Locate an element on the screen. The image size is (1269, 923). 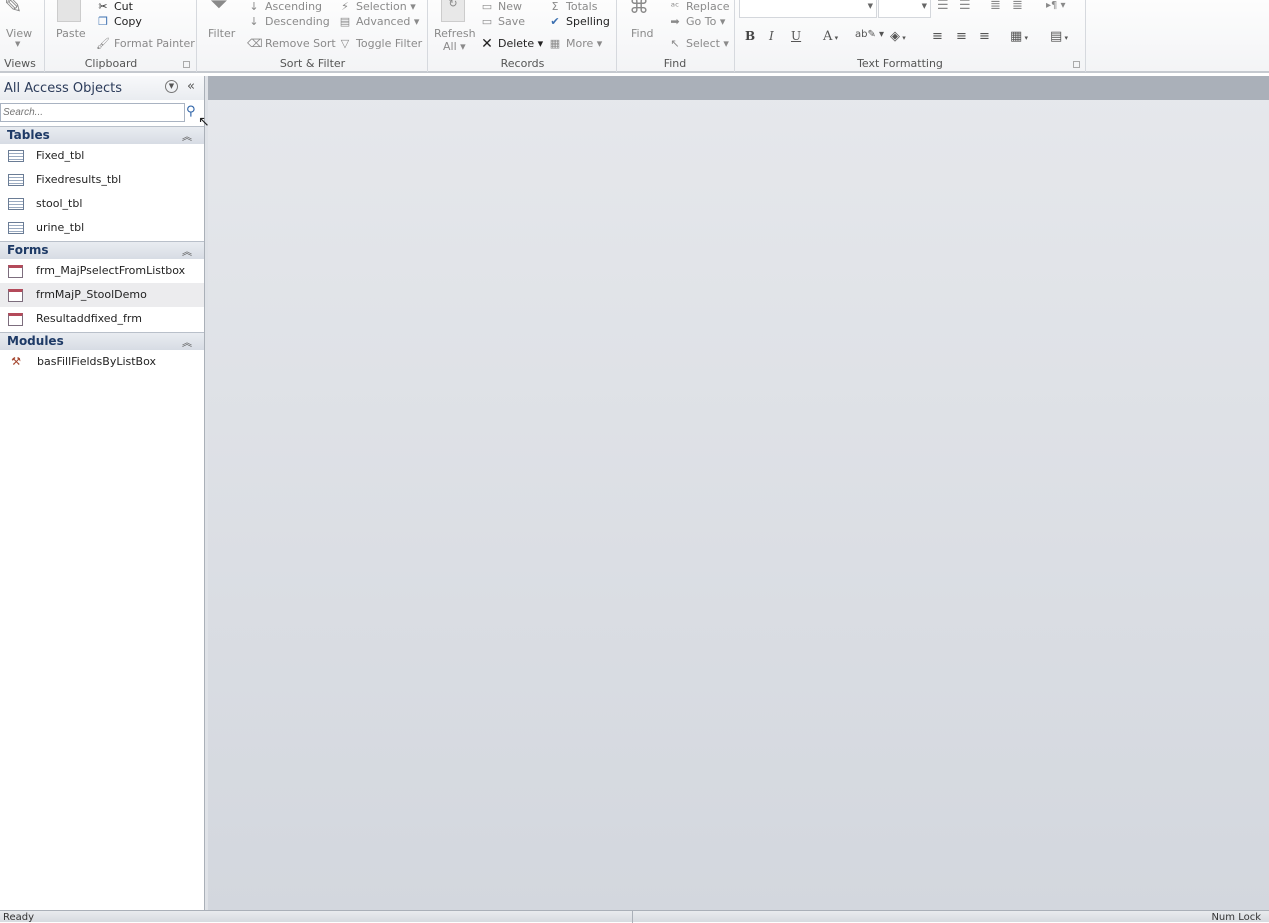
gridlines-icon: ▦ ▾ is located at coordinates (1019, 36).